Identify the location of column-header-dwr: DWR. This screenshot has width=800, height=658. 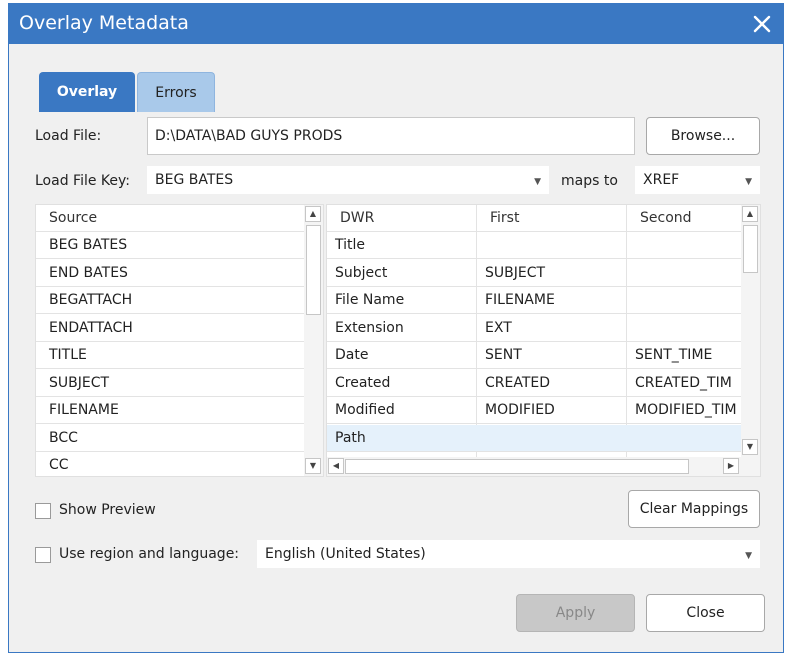
(357, 218).